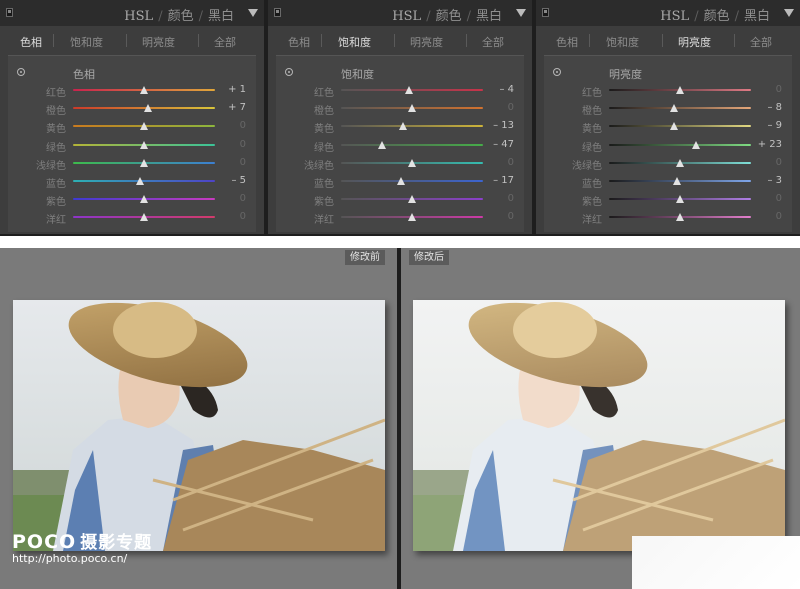  Describe the element at coordinates (503, 144) in the screenshot. I see `slider-value: – 47` at that location.